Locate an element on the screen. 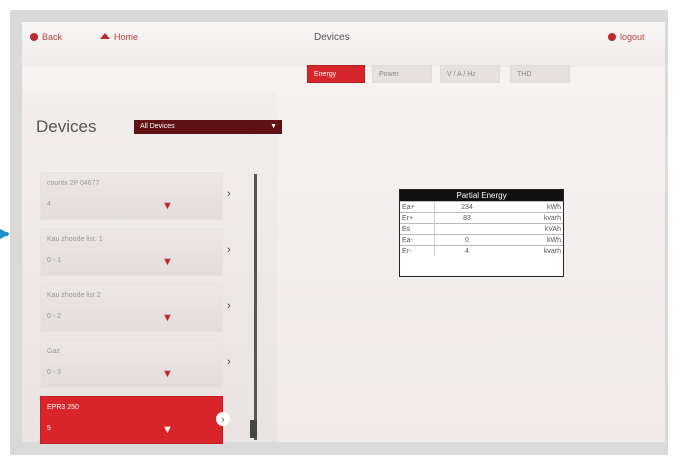  device-card: Kau zhoode list. 1 0 - 1 ▼ is located at coordinates (131, 252).